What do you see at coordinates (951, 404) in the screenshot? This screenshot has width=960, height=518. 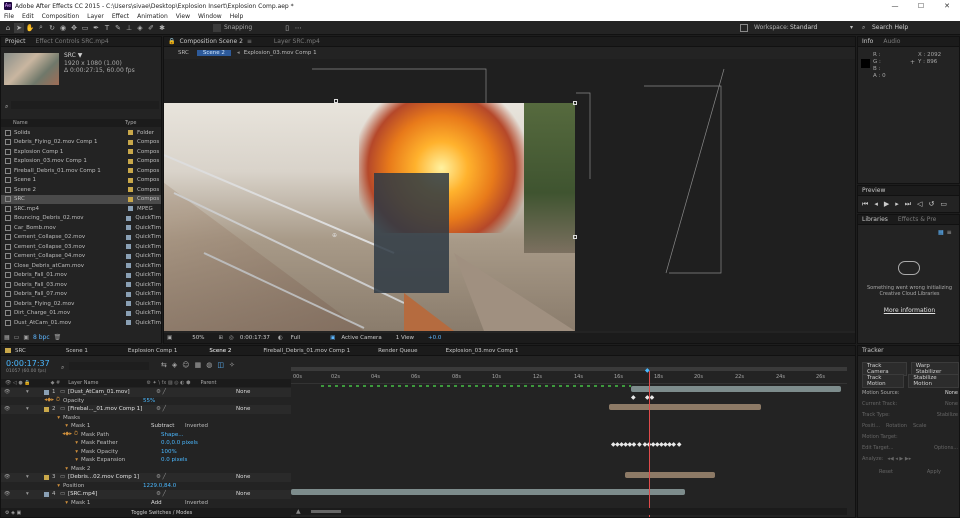 I see `current-track-dropdown: None` at bounding box center [951, 404].